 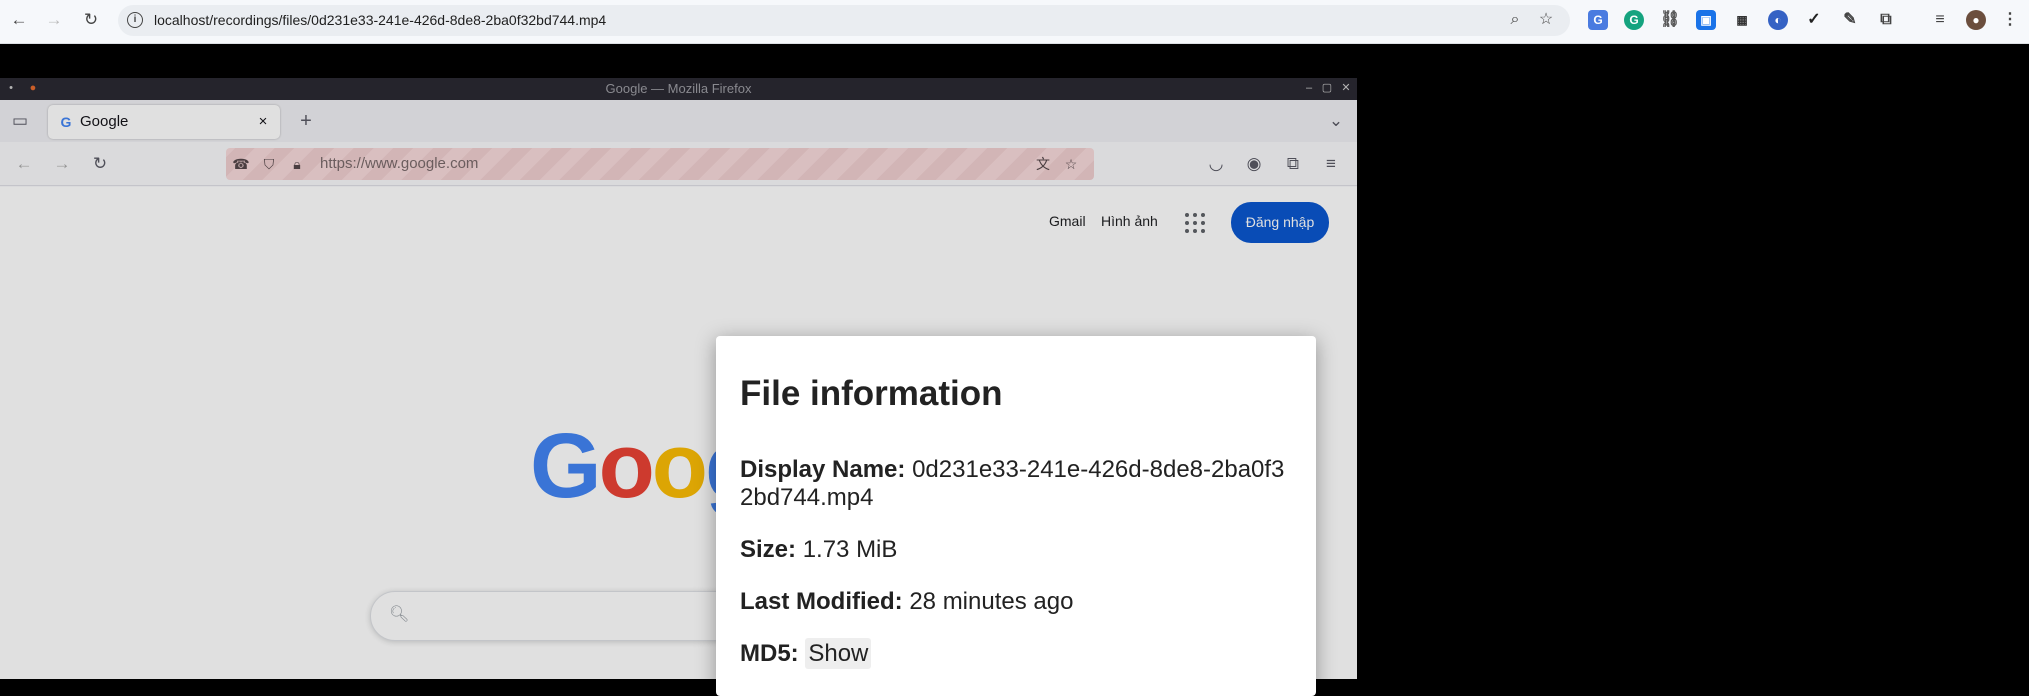 I want to click on md5-row: MD5: Show, so click(x=1016, y=653).